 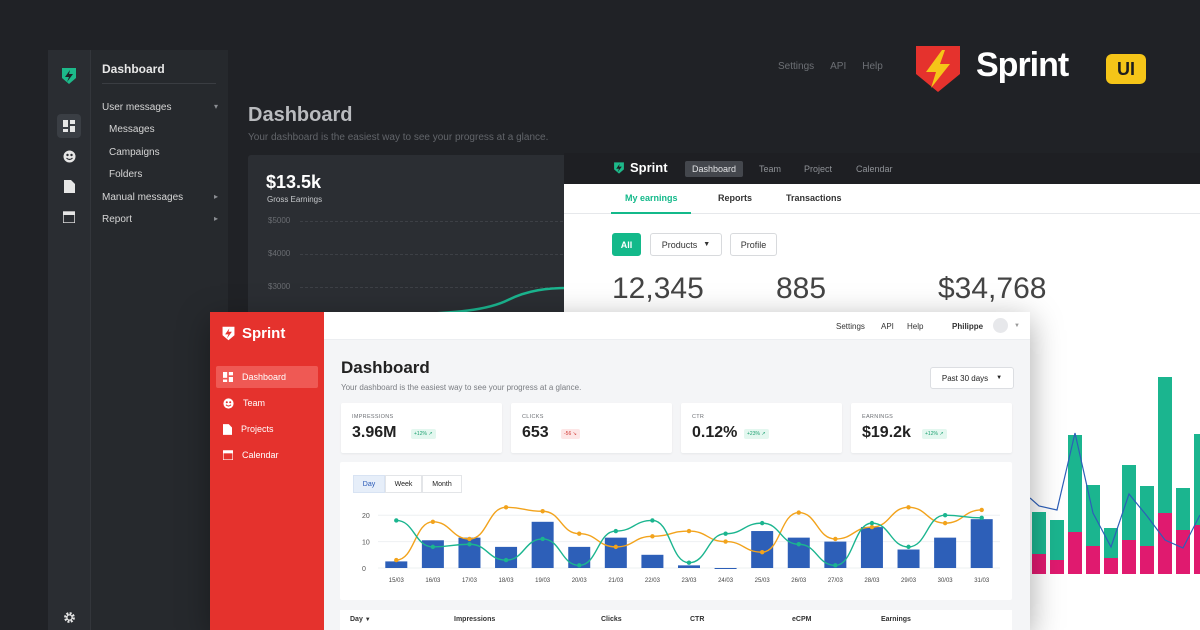 What do you see at coordinates (982, 581) in the screenshot?
I see `x-tick-label: 31/03` at bounding box center [982, 581].